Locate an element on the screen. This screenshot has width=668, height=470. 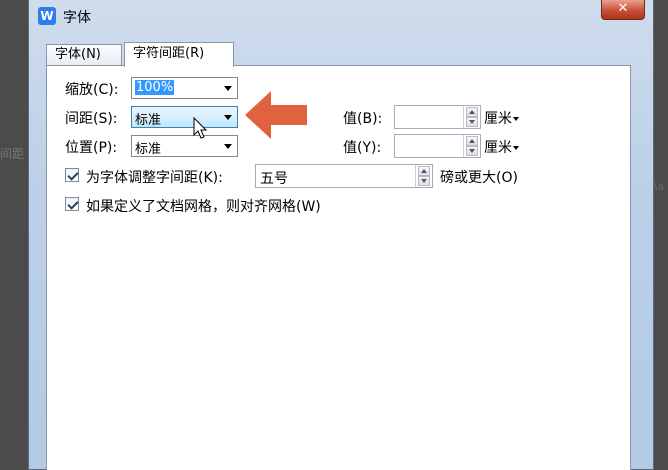
position-unit-dropdown: 厘米 is located at coordinates (501, 147).